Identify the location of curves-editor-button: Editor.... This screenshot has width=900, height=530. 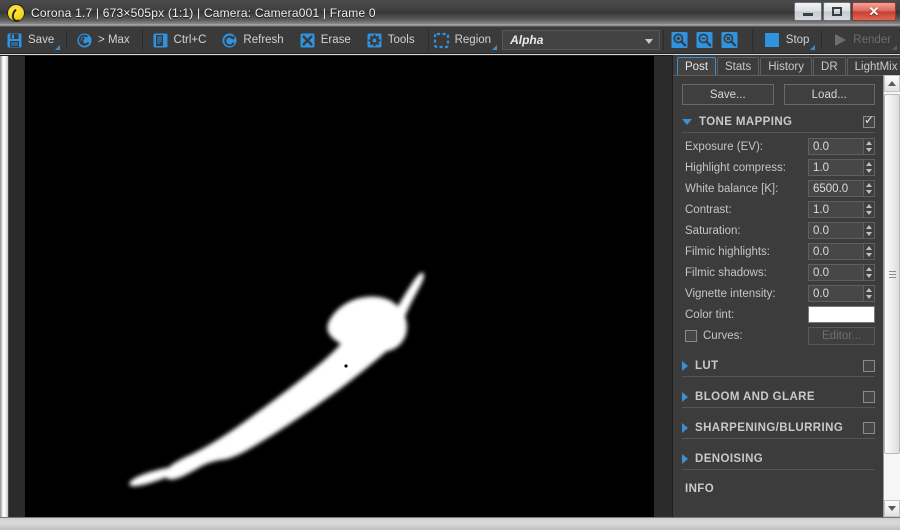
(841, 336).